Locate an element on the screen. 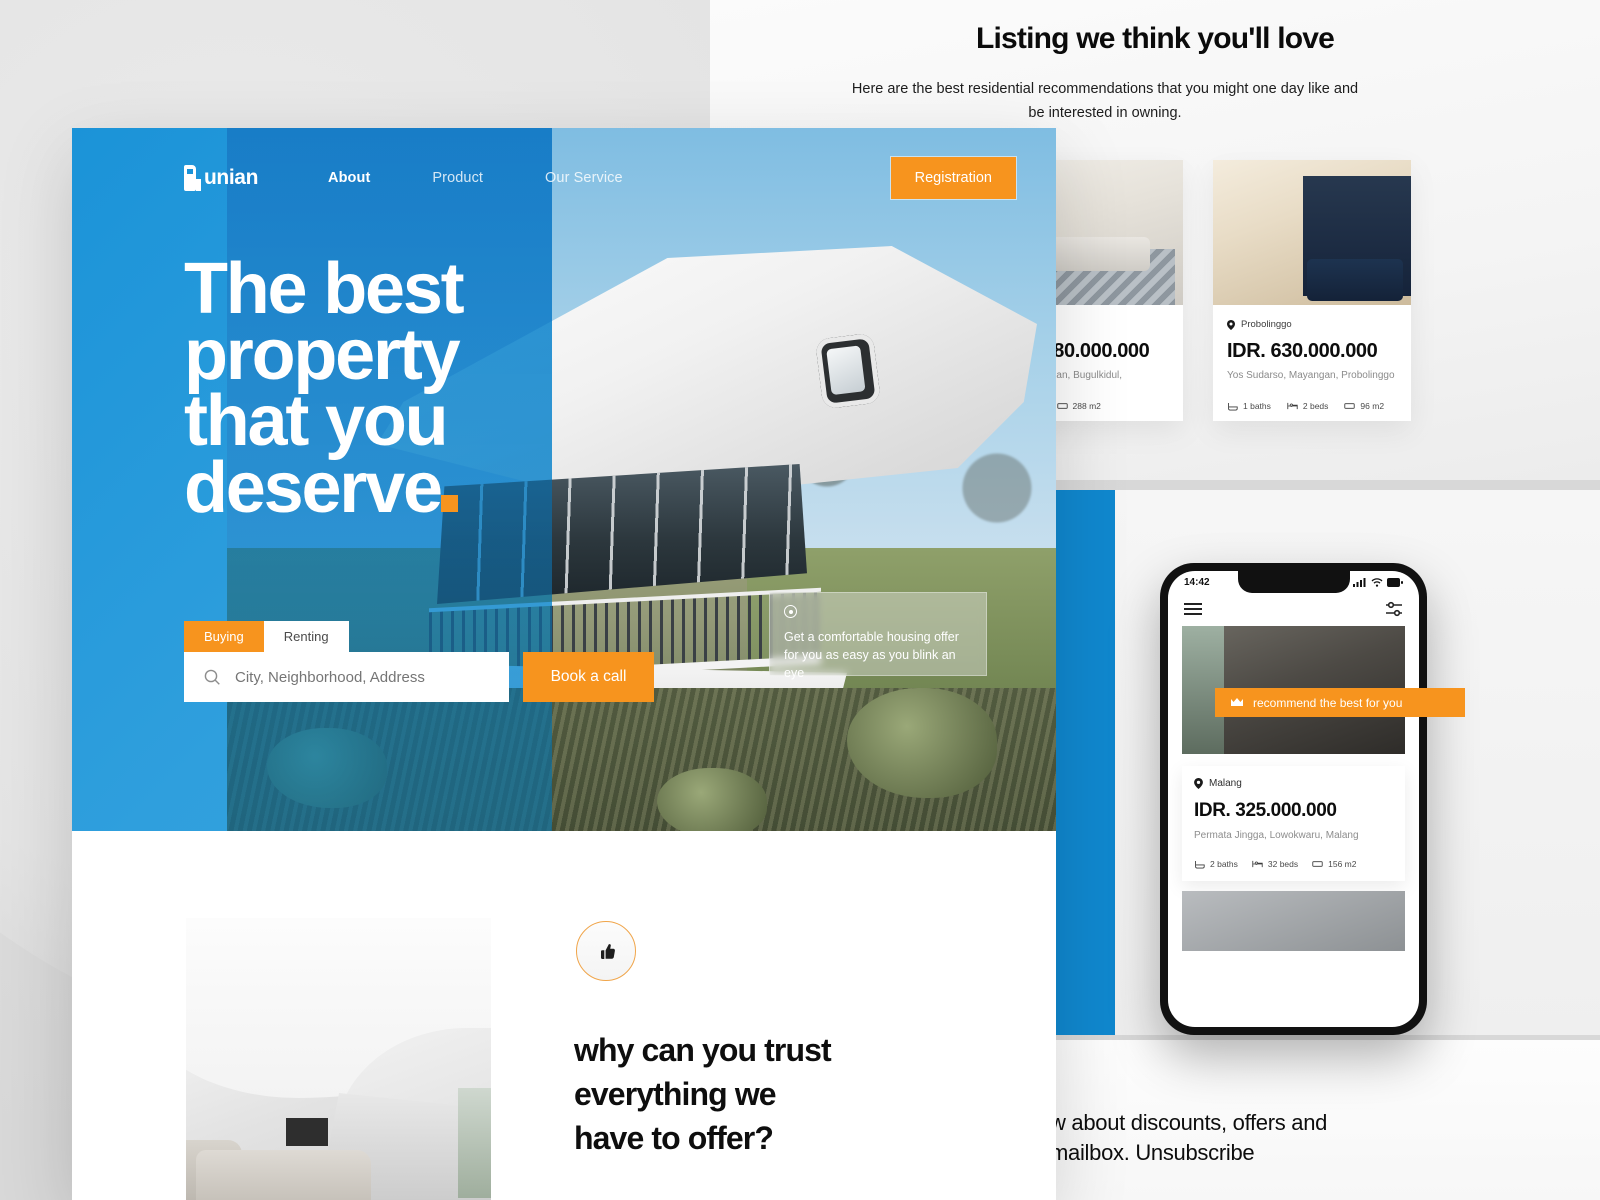 The height and width of the screenshot is (1200, 1600). listing-card-feature-label: 2 beds is located at coordinates (1315, 406).